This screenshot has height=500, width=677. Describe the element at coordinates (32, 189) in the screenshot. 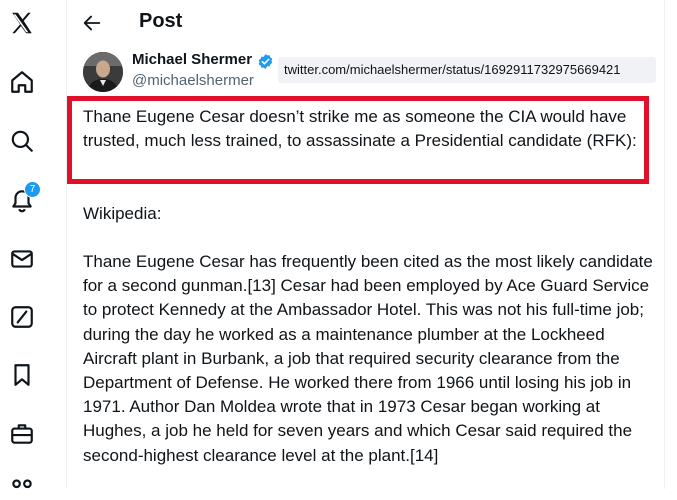

I see `notification-badge: 7` at that location.